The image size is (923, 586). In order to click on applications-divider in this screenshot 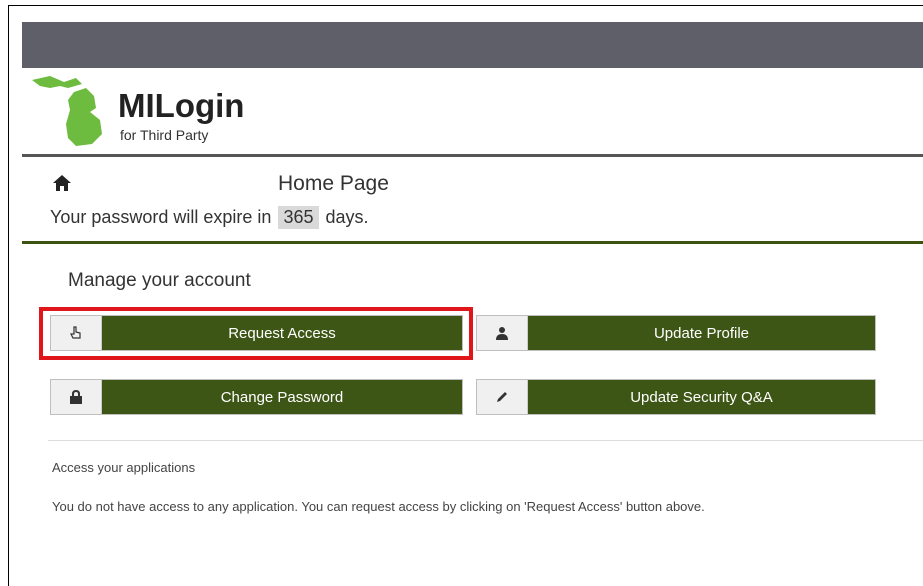, I will do `click(485, 440)`.